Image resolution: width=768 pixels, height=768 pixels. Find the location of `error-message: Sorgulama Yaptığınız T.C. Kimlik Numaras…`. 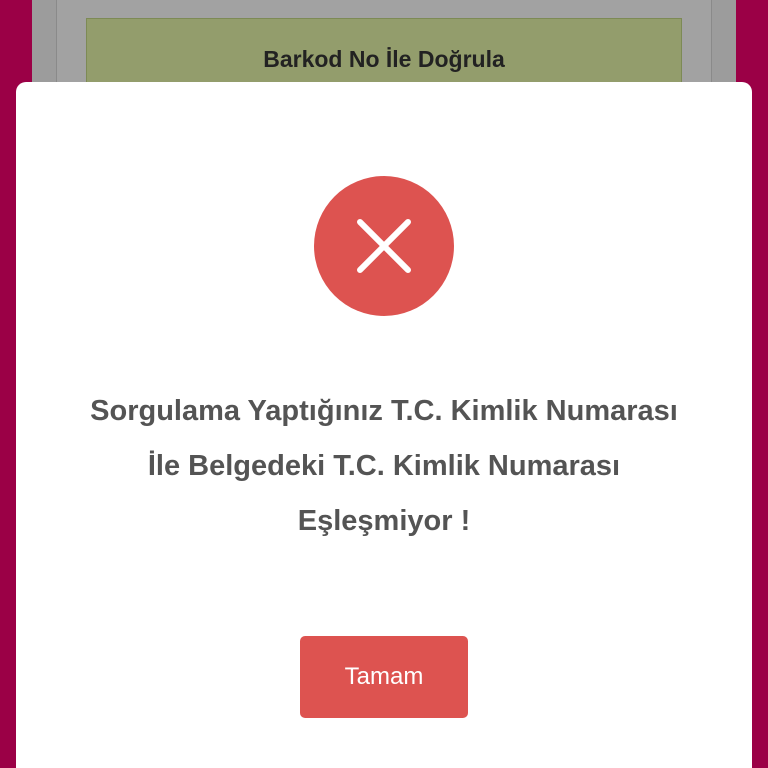

error-message: Sorgulama Yaptığınız T.C. Kimlik Numaras… is located at coordinates (384, 466).